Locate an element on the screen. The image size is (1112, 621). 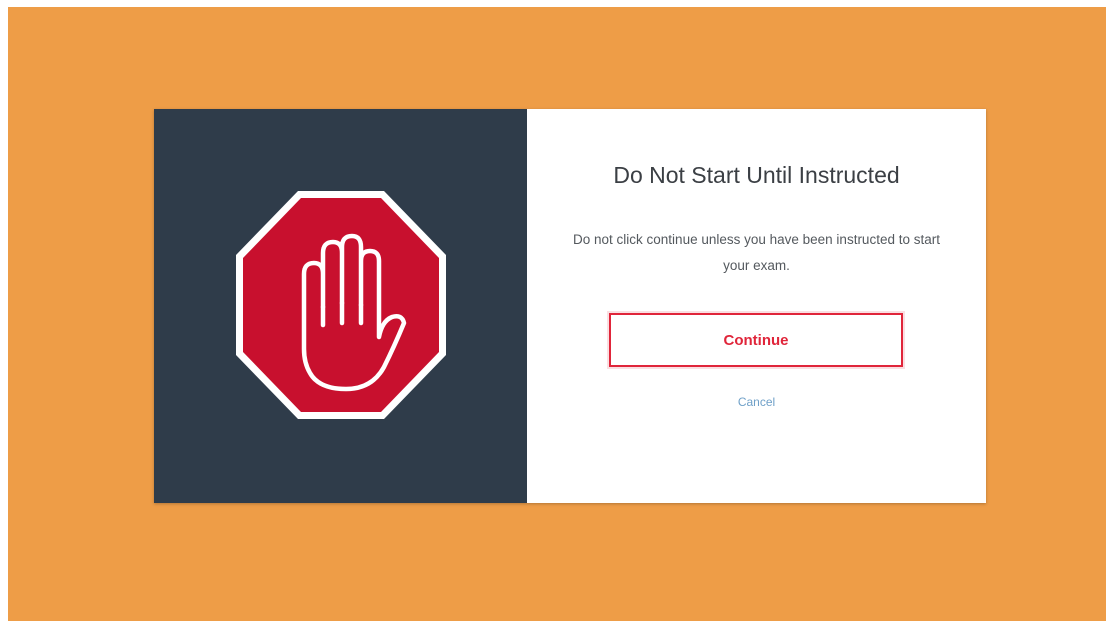
stop-hand-icon is located at coordinates (341, 305).